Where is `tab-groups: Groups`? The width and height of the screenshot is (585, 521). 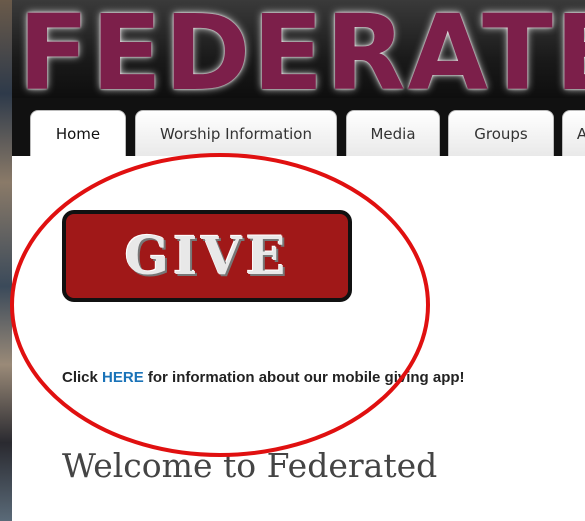
tab-groups: Groups is located at coordinates (501, 133).